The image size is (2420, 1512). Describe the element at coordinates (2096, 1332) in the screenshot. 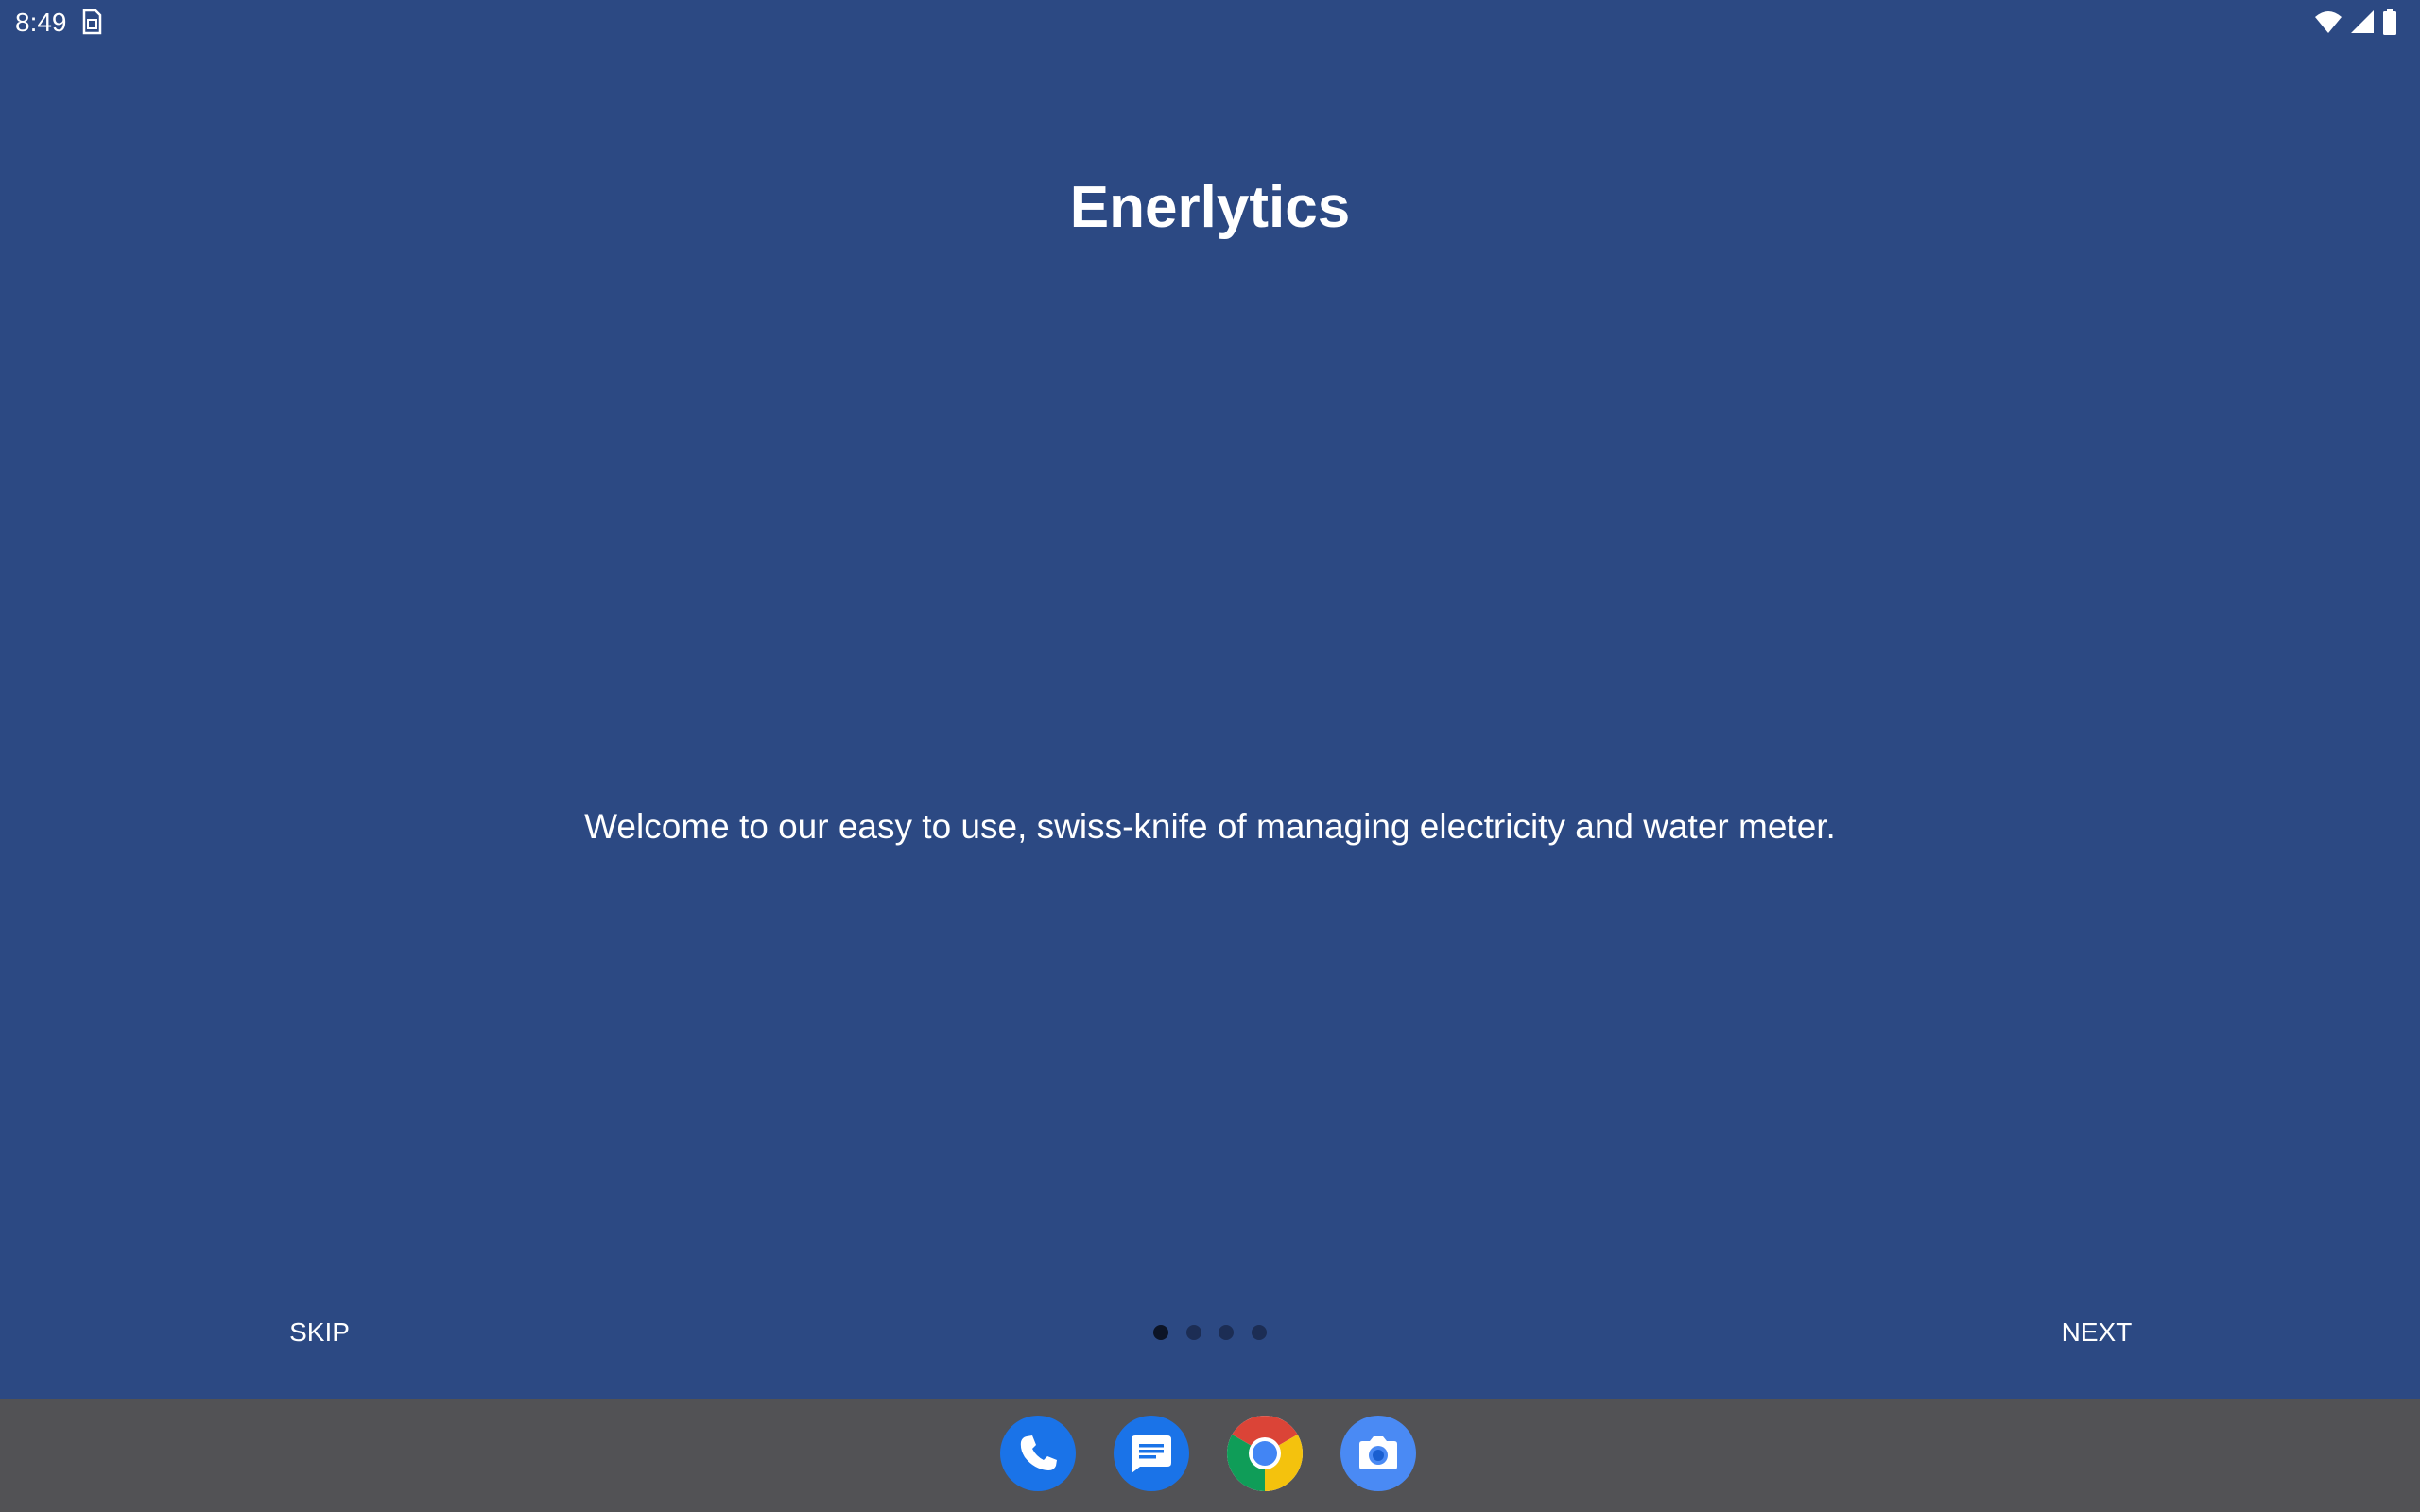

I see `next-button: NEXT` at that location.